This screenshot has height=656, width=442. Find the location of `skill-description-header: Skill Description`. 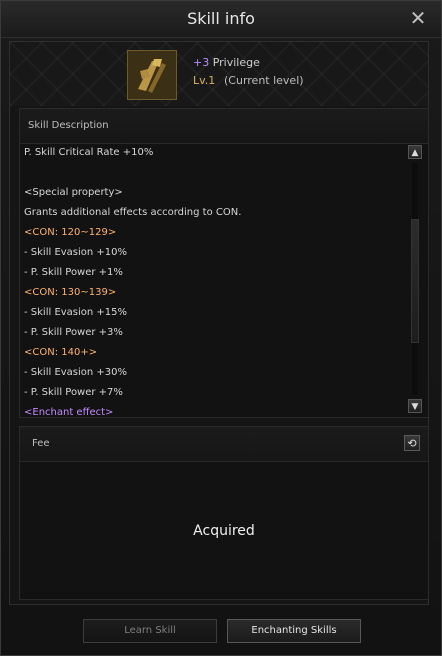

skill-description-header: Skill Description is located at coordinates (224, 126).